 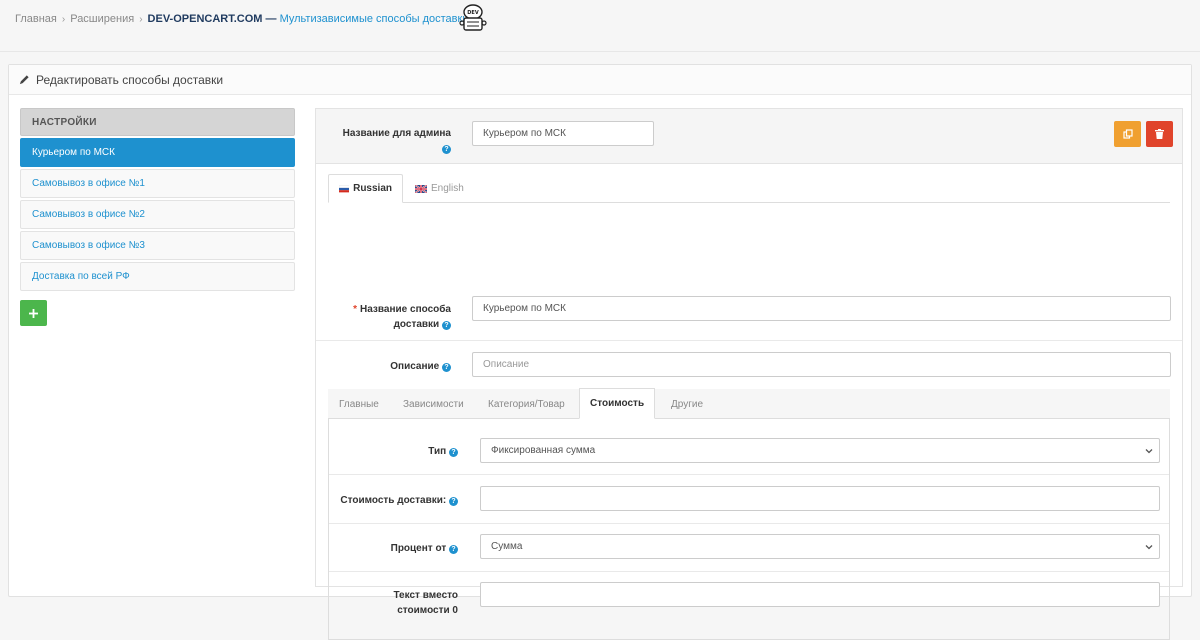 I want to click on sidebar-item-pickup-2: Самовывоз в офисе №2, so click(x=157, y=214).